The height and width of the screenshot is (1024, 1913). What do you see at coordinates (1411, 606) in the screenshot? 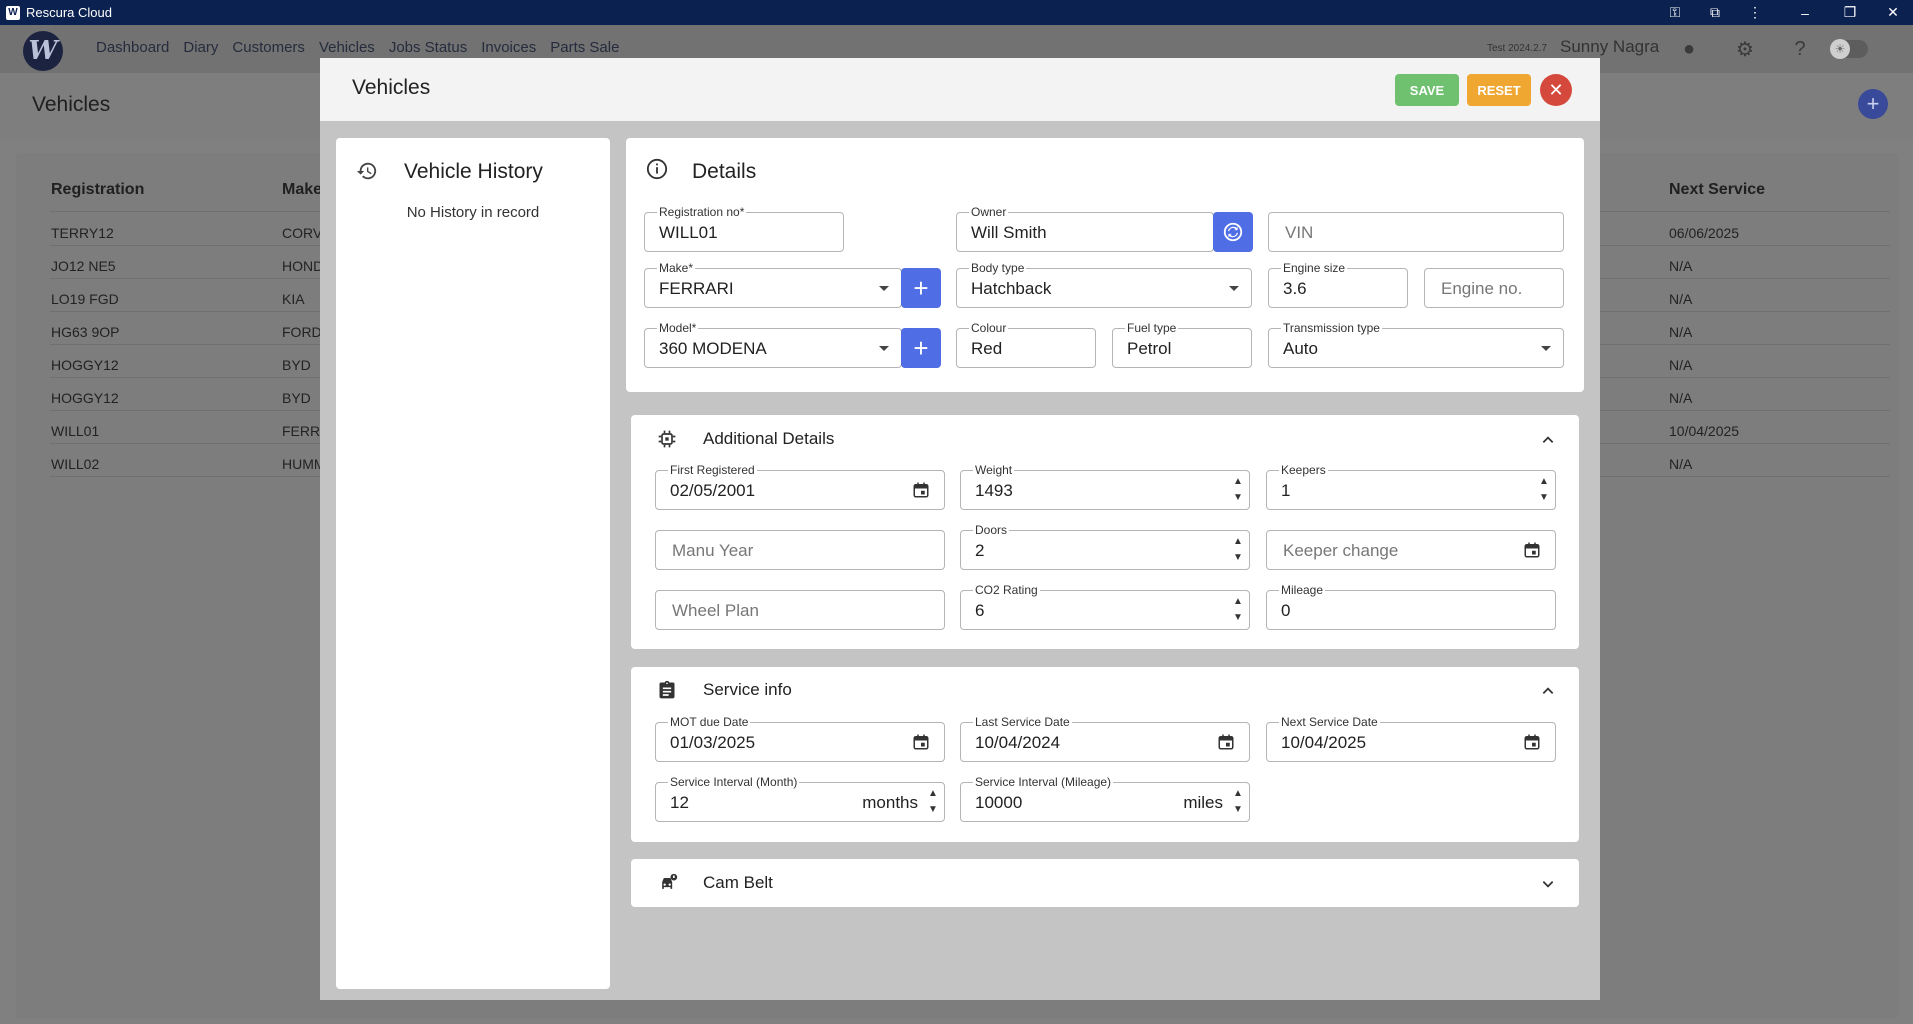
I see `mileage-field: Mileage 0` at bounding box center [1411, 606].